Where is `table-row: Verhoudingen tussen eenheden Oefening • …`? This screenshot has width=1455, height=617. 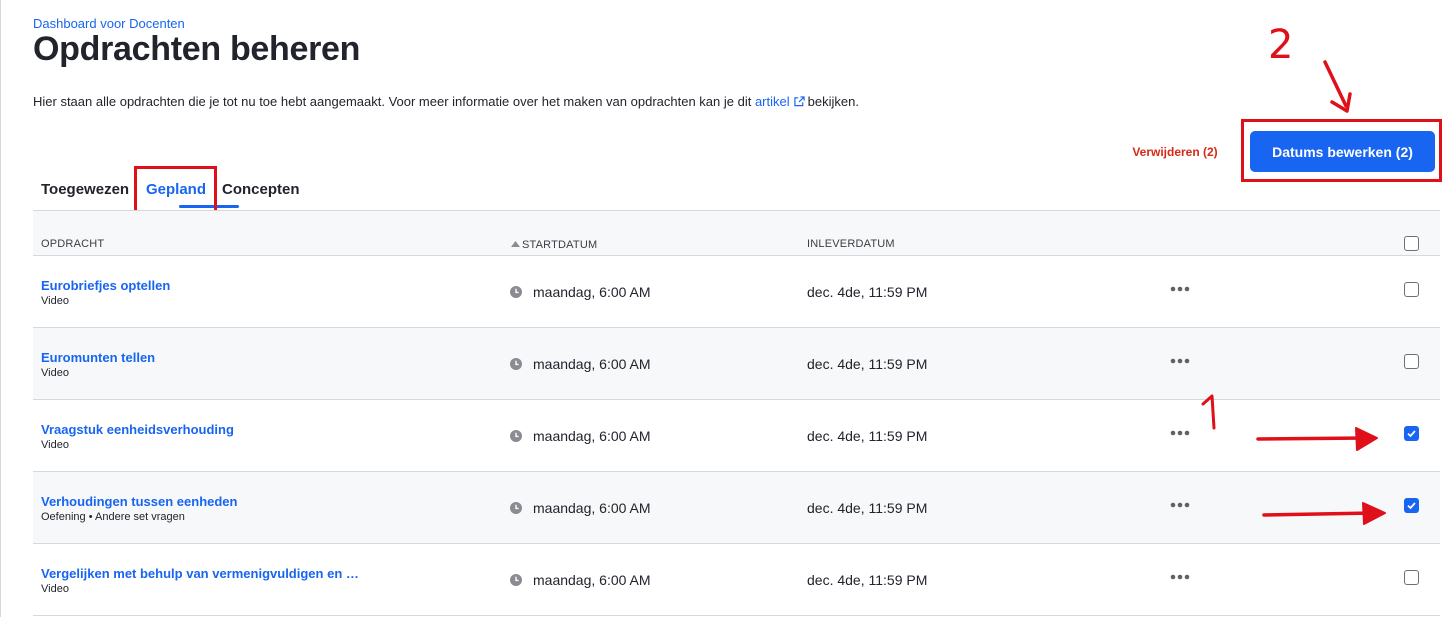 table-row: Verhoudingen tussen eenheden Oefening • … is located at coordinates (736, 508).